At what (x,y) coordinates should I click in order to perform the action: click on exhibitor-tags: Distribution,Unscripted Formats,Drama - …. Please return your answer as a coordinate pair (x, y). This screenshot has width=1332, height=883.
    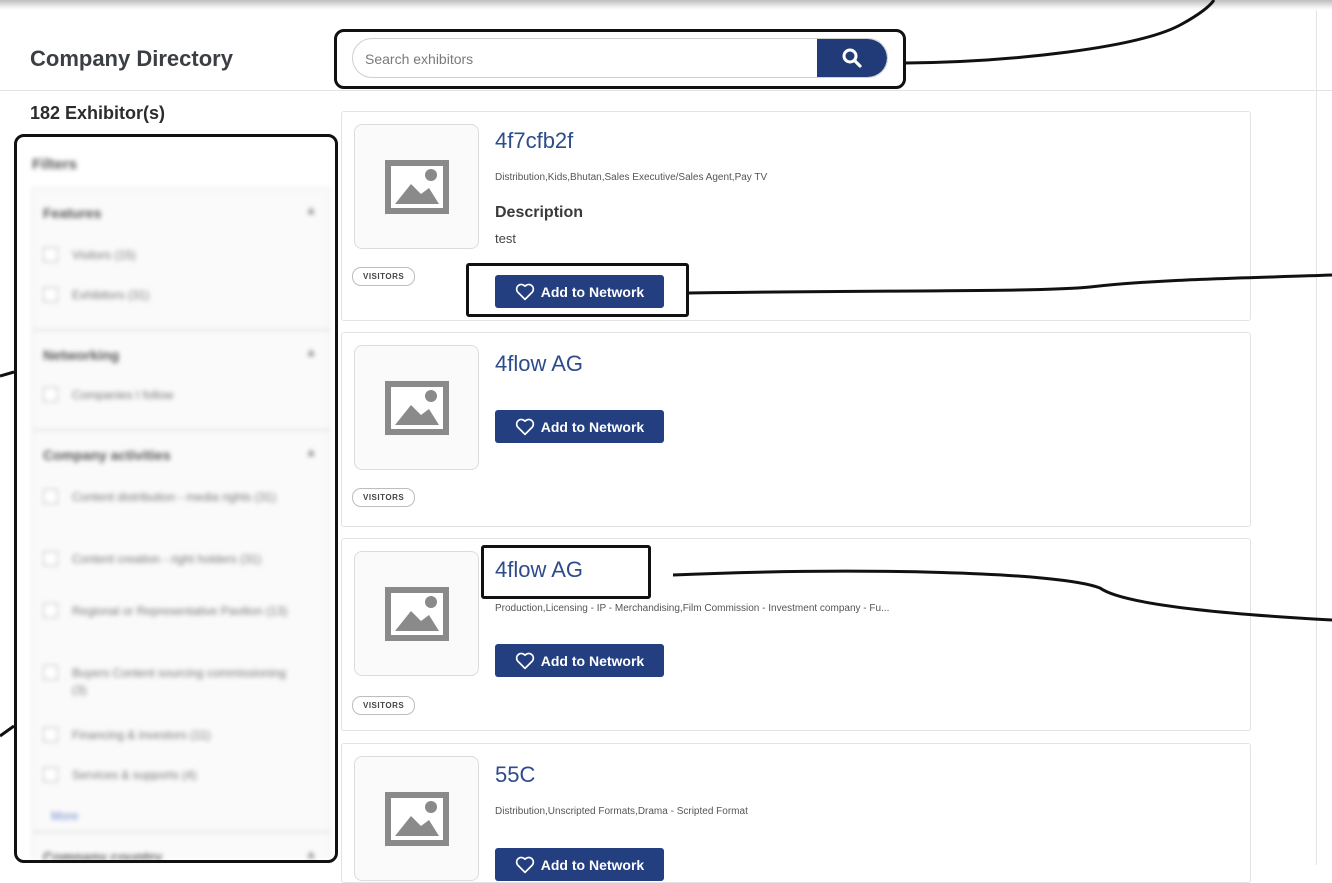
    Looking at the image, I should click on (621, 811).